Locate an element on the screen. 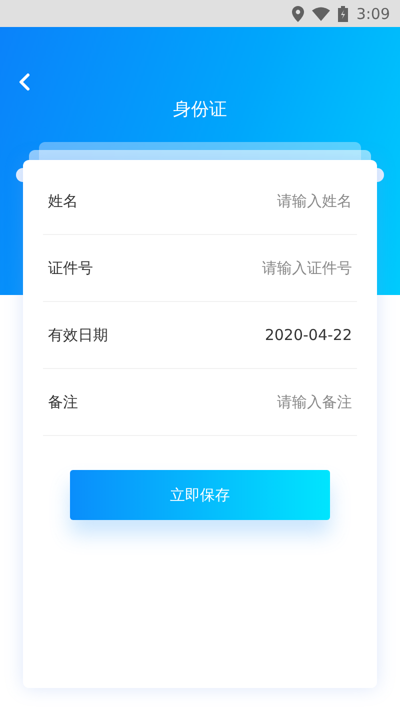 Image resolution: width=400 pixels, height=712 pixels. field-label: 证件号 is located at coordinates (70, 268).